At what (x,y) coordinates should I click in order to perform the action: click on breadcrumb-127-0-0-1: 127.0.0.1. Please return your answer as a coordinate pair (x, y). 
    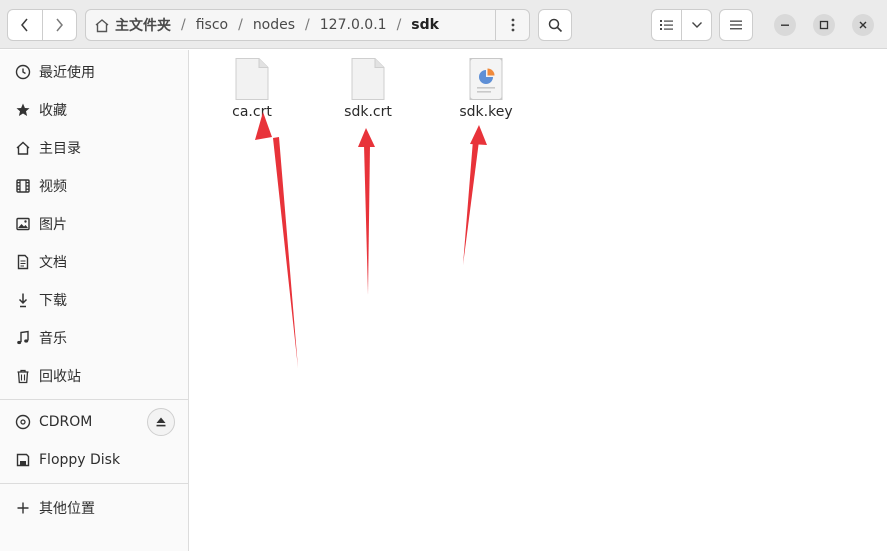
    Looking at the image, I should click on (353, 25).